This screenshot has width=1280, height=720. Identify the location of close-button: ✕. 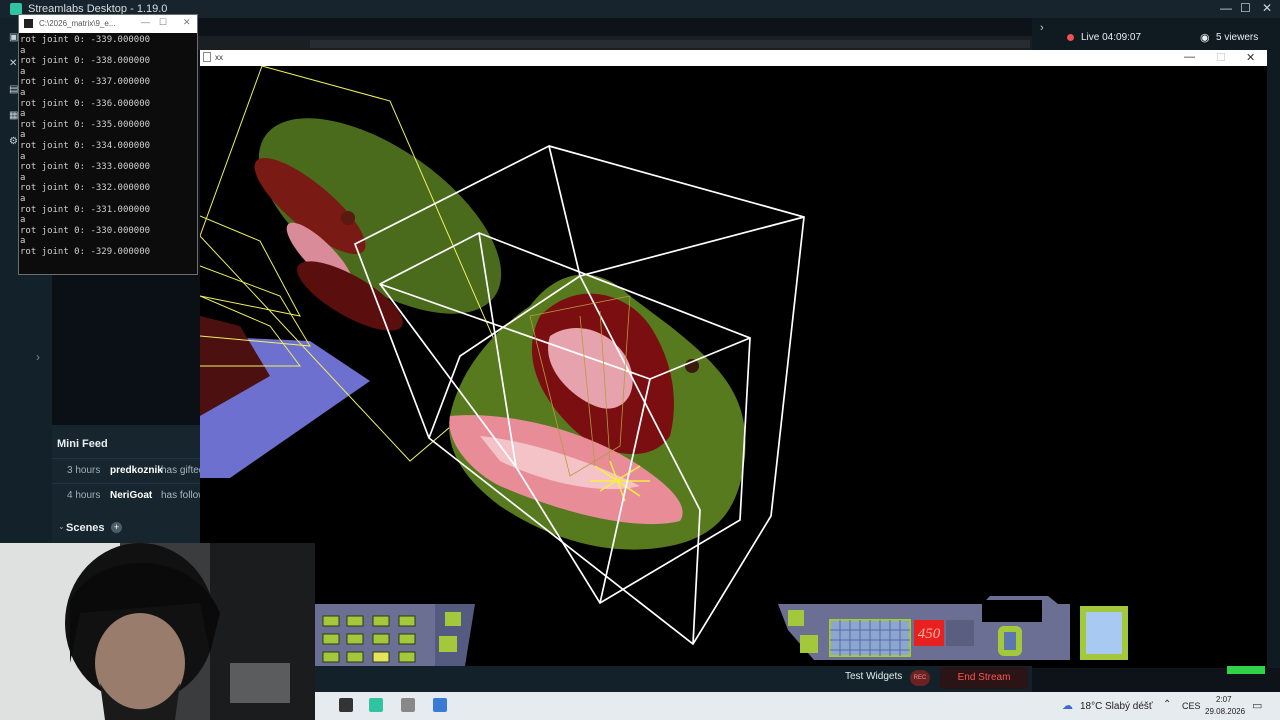
(1267, 8).